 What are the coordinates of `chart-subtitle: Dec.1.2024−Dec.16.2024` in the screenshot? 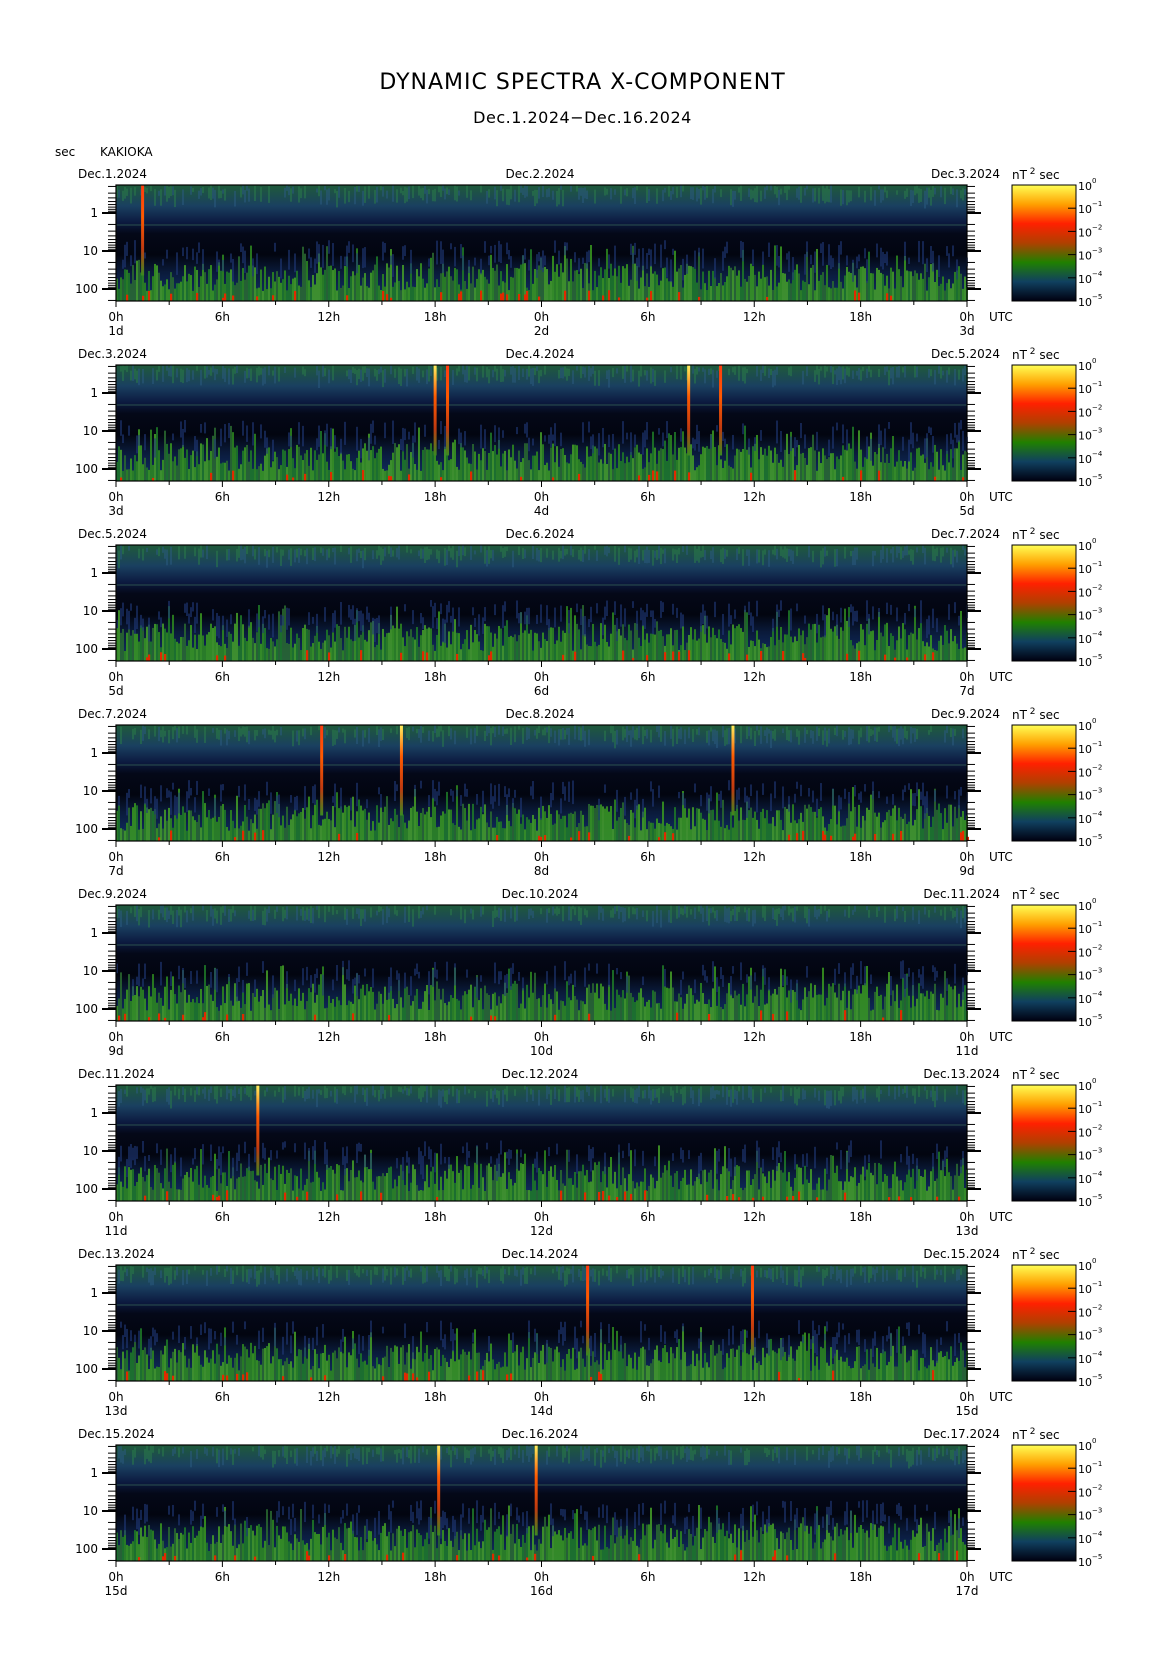 It's located at (582, 117).